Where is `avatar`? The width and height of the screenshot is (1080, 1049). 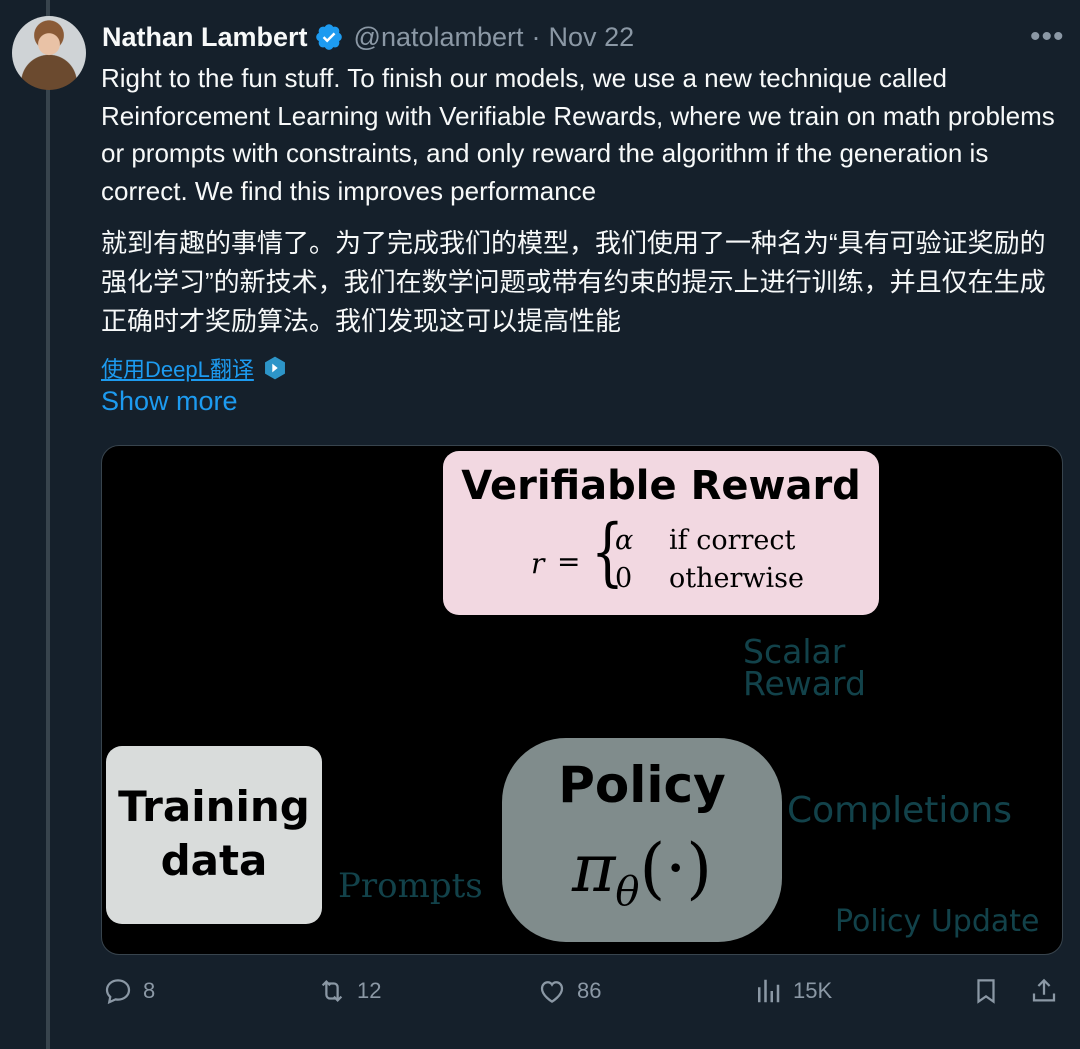
avatar is located at coordinates (49, 53).